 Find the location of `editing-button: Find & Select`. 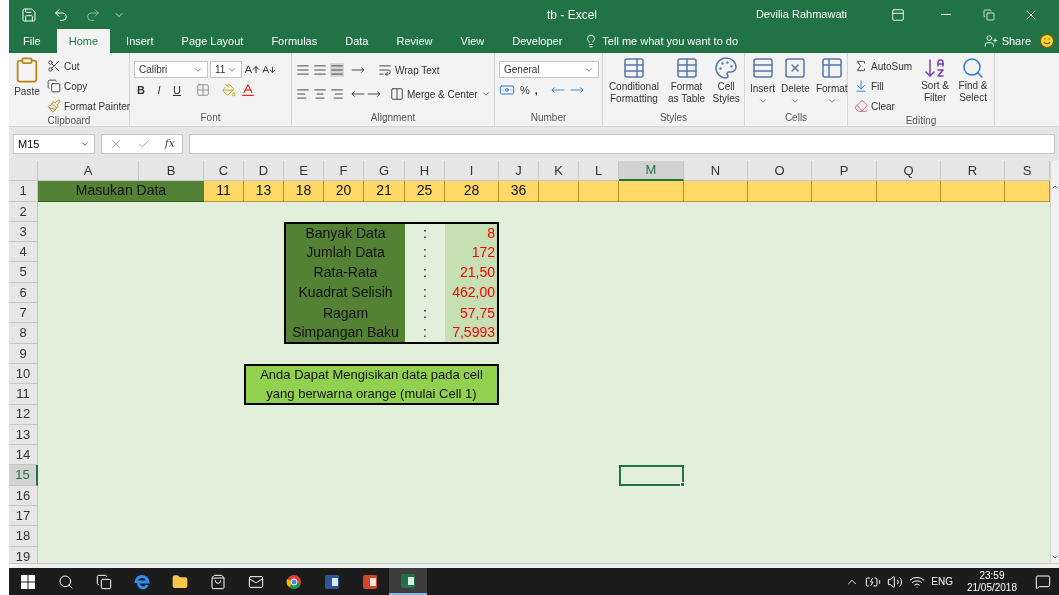

editing-button: Find & Select is located at coordinates (973, 80).